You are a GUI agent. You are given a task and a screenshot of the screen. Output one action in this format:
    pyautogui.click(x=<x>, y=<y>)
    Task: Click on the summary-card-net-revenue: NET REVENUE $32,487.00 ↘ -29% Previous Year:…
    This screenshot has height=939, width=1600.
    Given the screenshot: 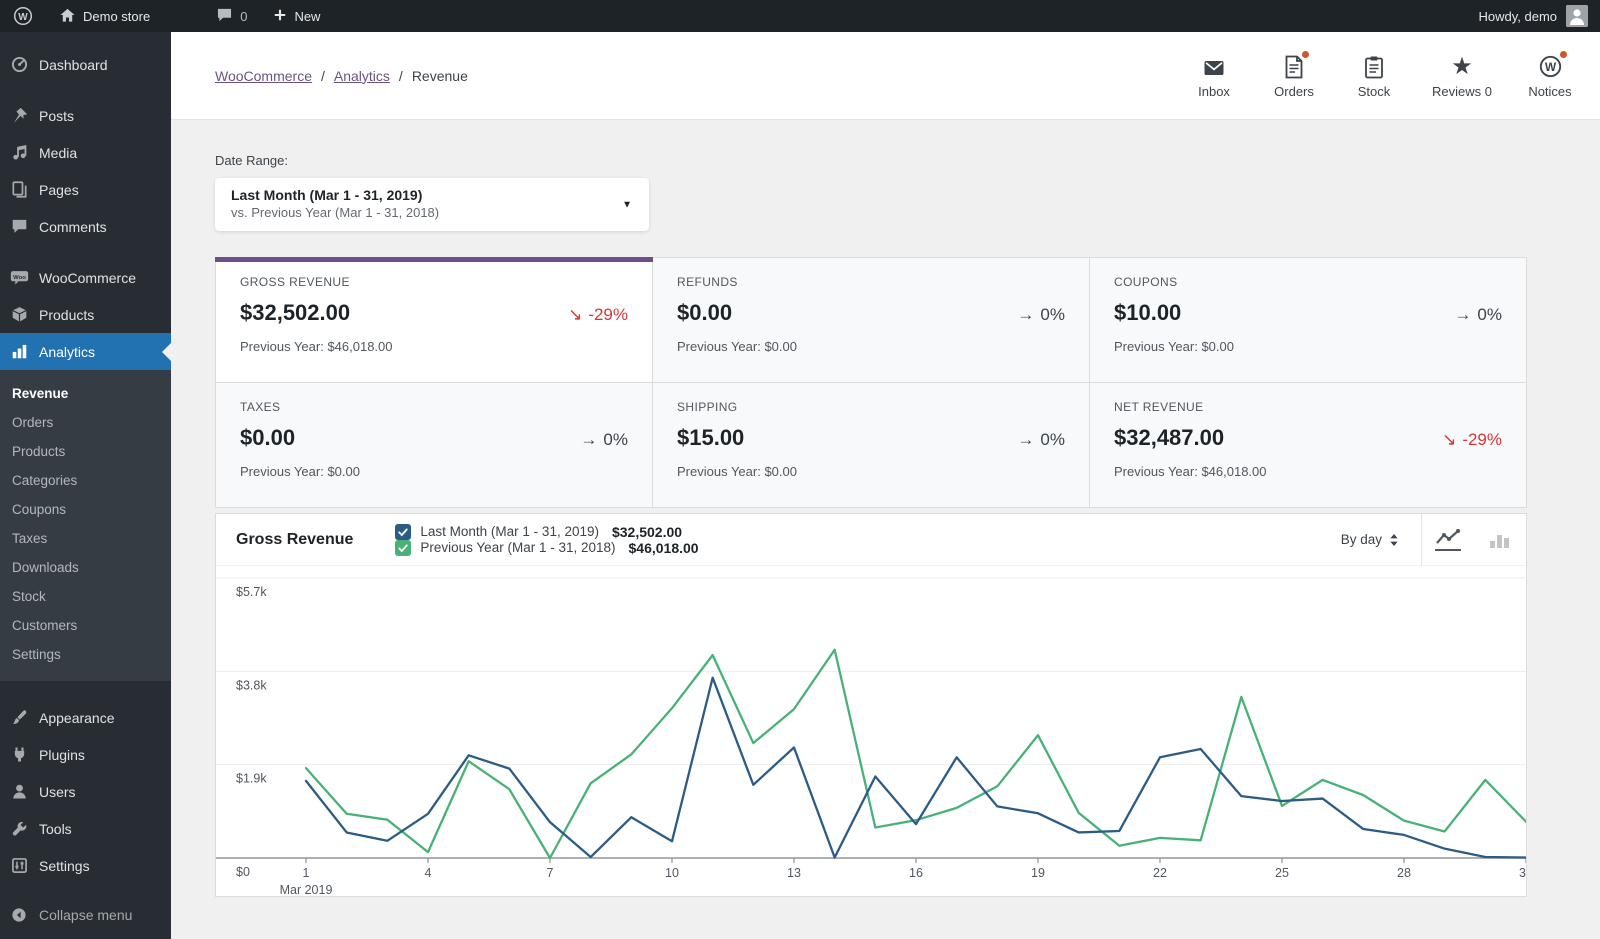 What is the action you would take?
    pyautogui.click(x=1308, y=445)
    